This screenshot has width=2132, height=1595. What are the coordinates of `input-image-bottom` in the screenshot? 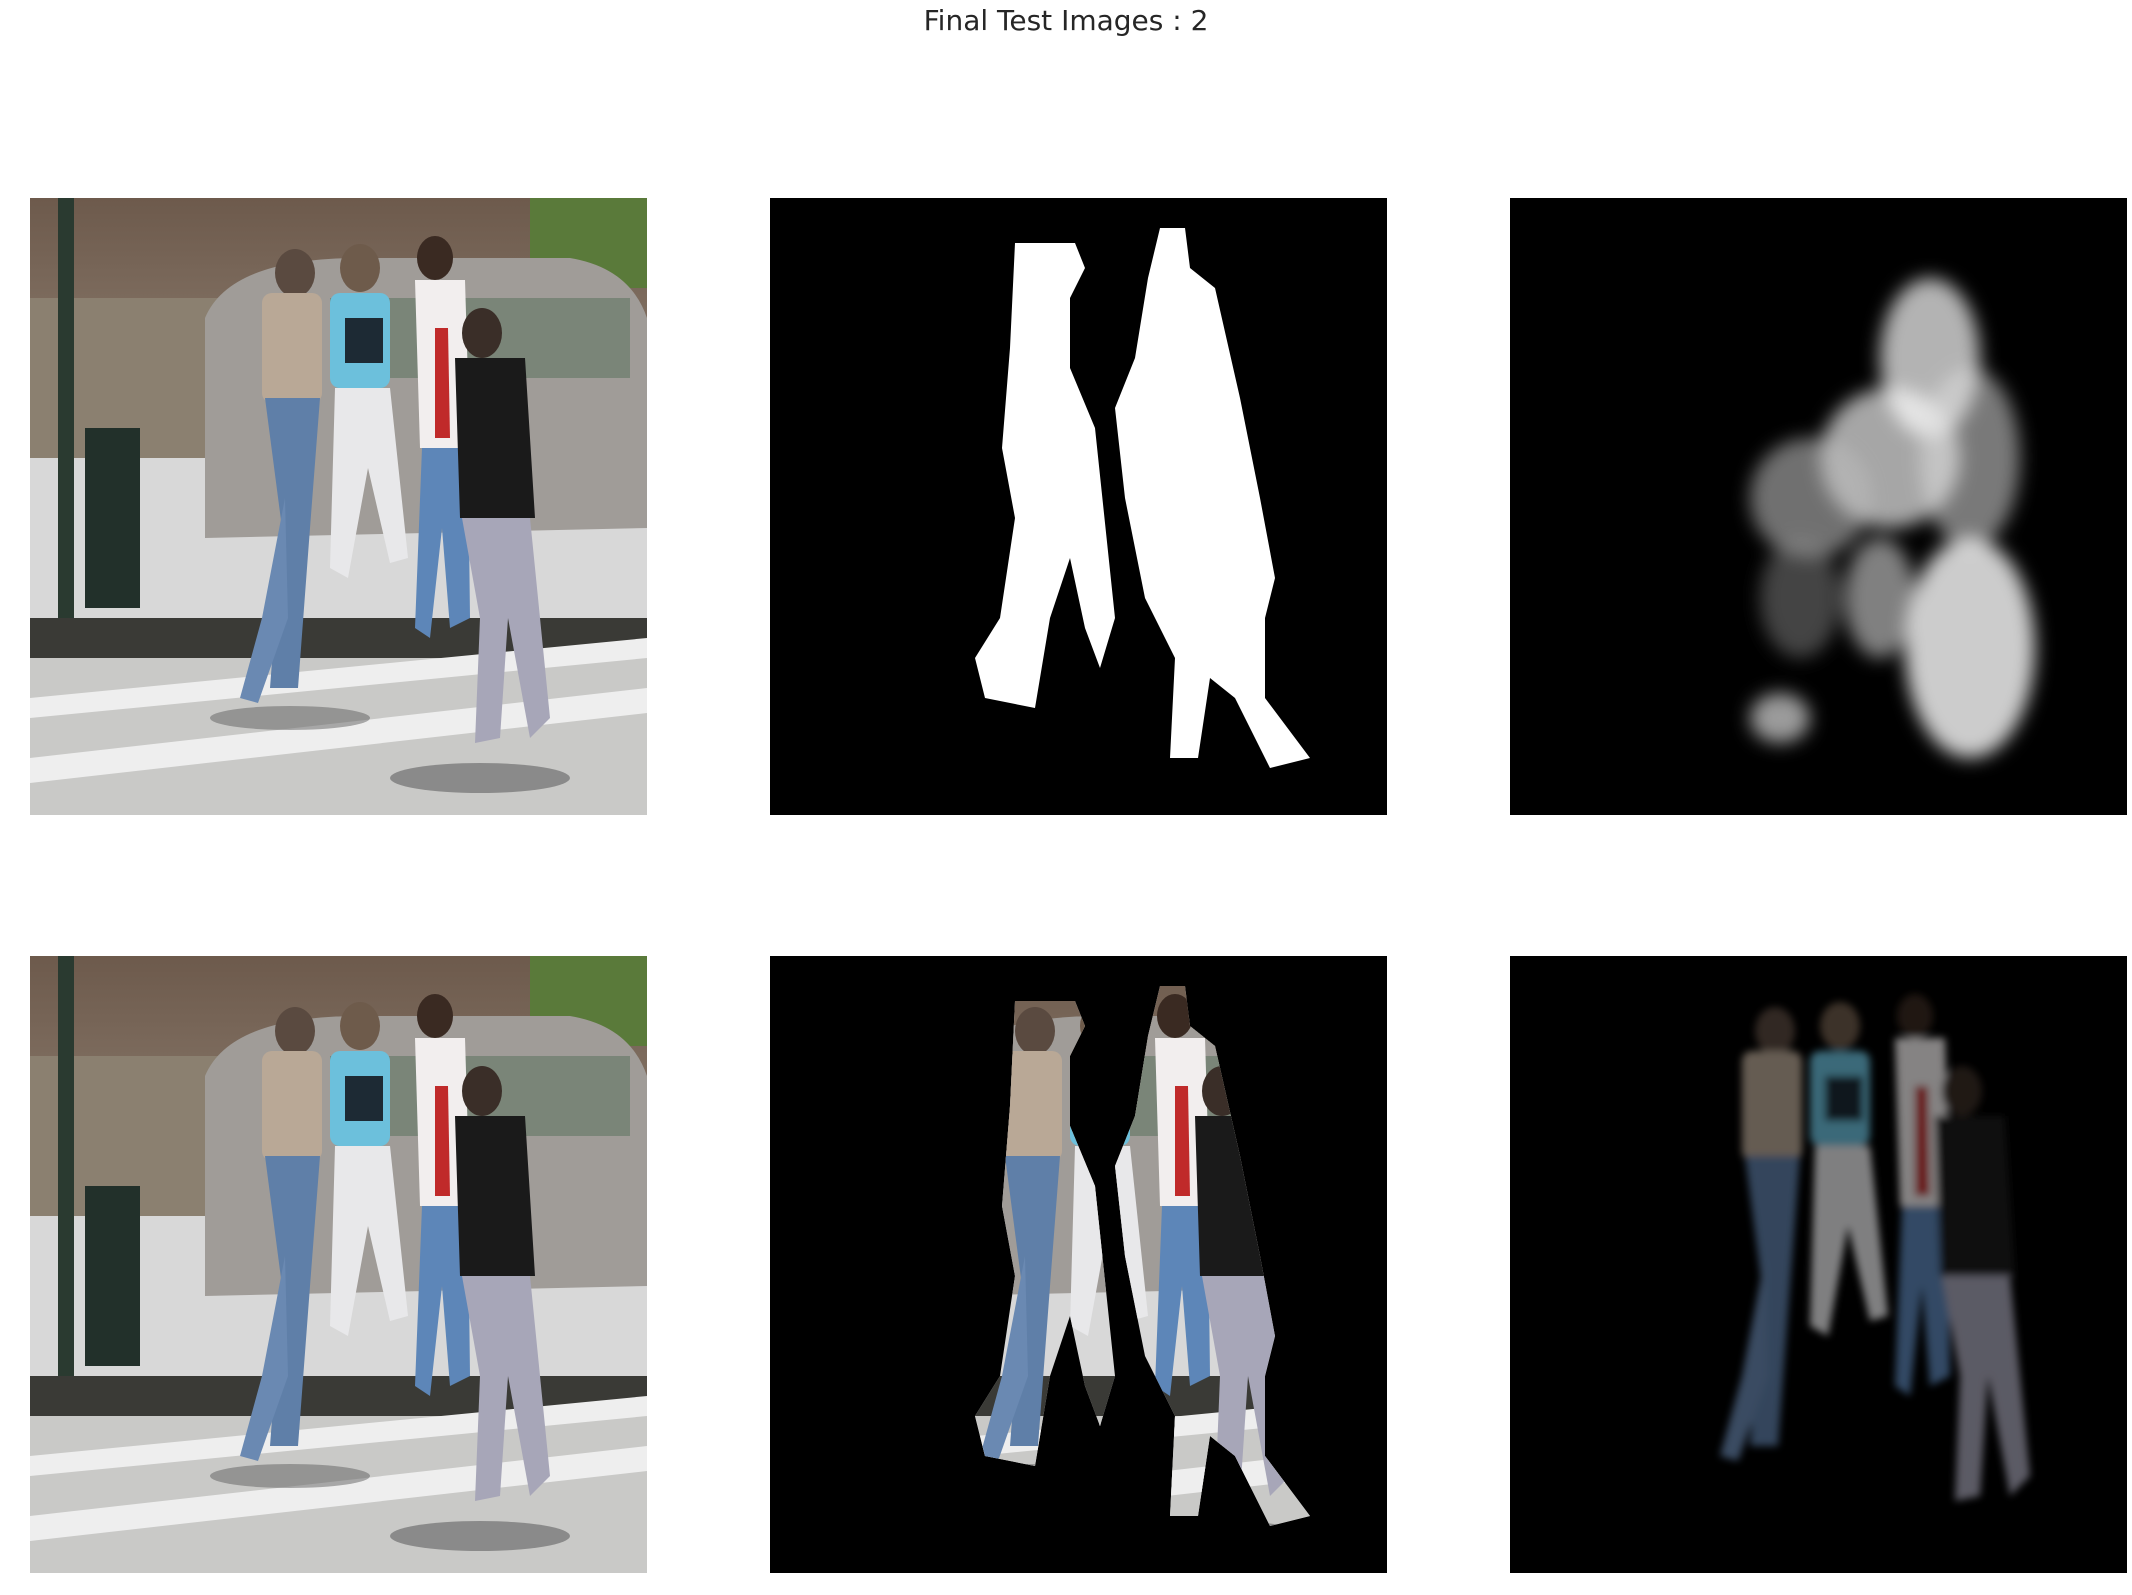 It's located at (338, 1264).